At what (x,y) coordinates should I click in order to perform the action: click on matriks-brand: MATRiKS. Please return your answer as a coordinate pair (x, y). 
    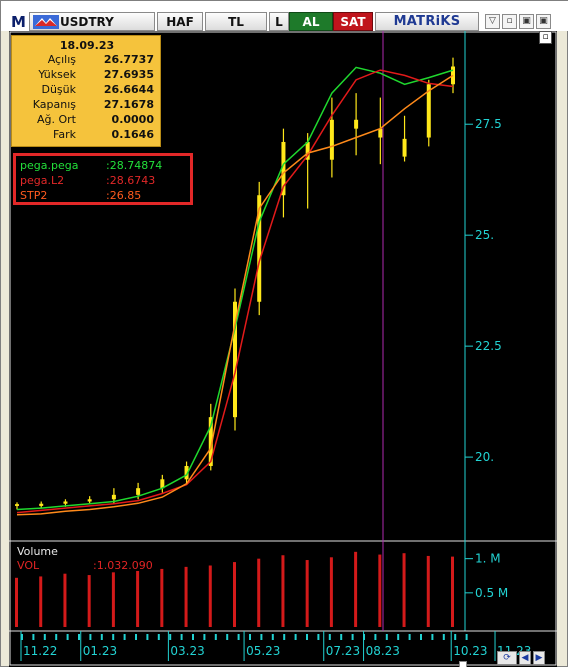
    Looking at the image, I should click on (427, 21).